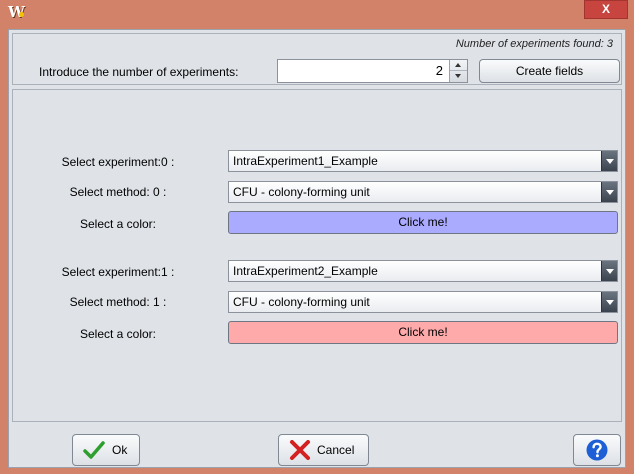  I want to click on method-0-label: Select method: 0 :, so click(118, 192).